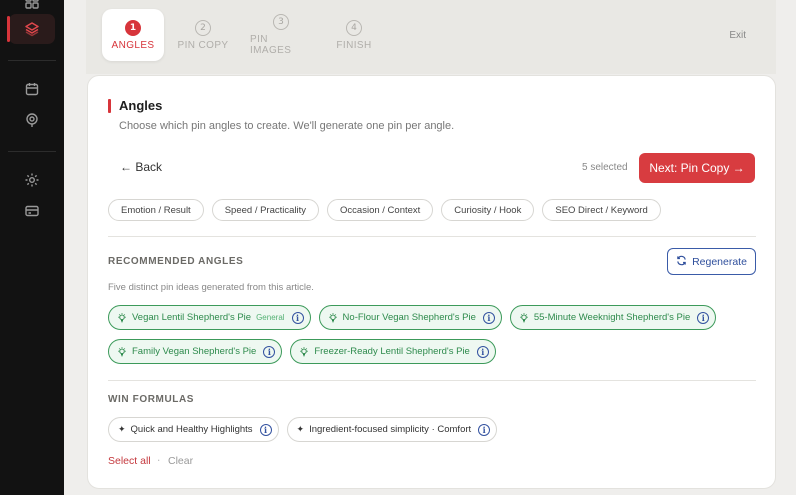 Image resolution: width=796 pixels, height=495 pixels. What do you see at coordinates (129, 461) in the screenshot?
I see `select-all-link: Select all` at bounding box center [129, 461].